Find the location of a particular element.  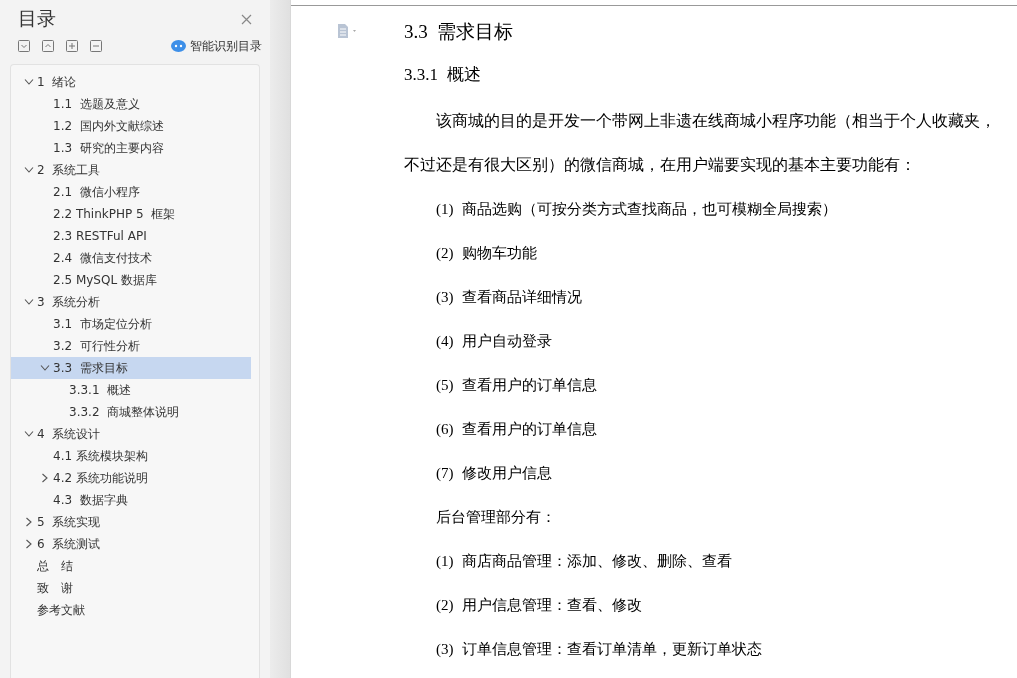

remove-icon is located at coordinates (96, 46).